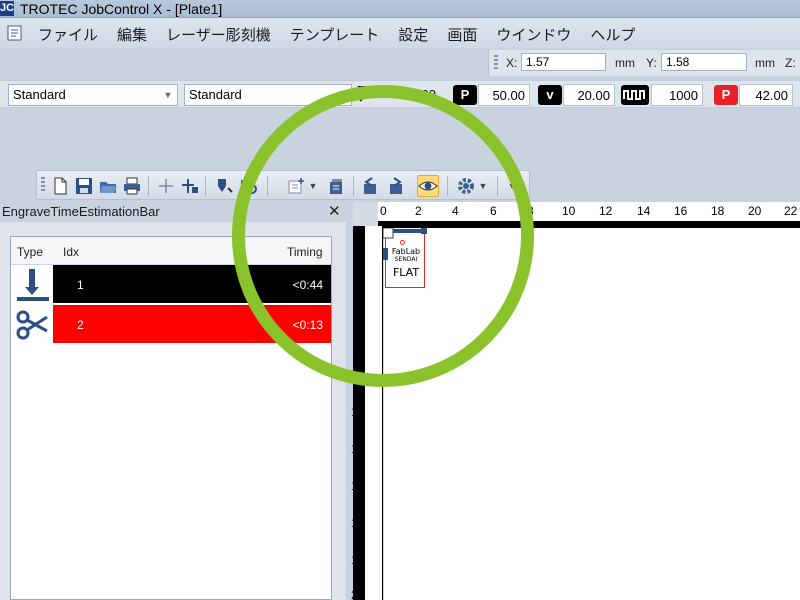 This screenshot has width=800, height=600. What do you see at coordinates (173, 212) in the screenshot?
I see `engrave-panel-header: EngraveTimeEstimationBar ✕` at bounding box center [173, 212].